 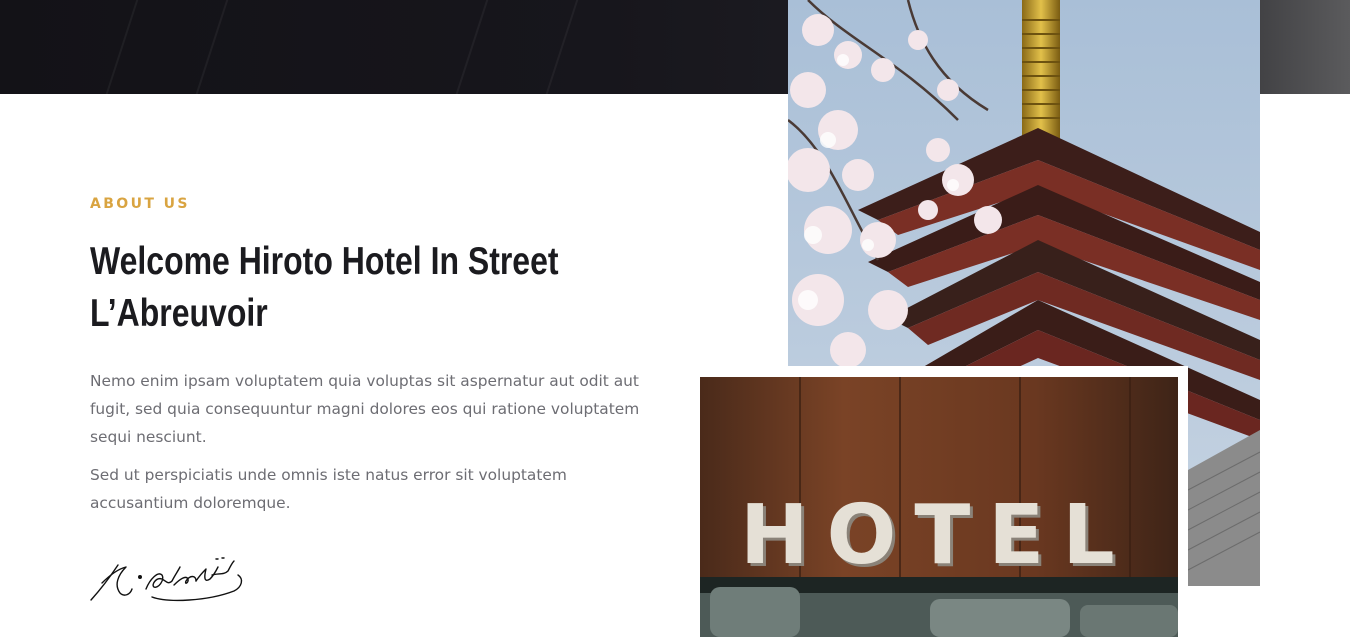 What do you see at coordinates (179, 313) in the screenshot?
I see `section-title-line-2: L’Abreuvoir` at bounding box center [179, 313].